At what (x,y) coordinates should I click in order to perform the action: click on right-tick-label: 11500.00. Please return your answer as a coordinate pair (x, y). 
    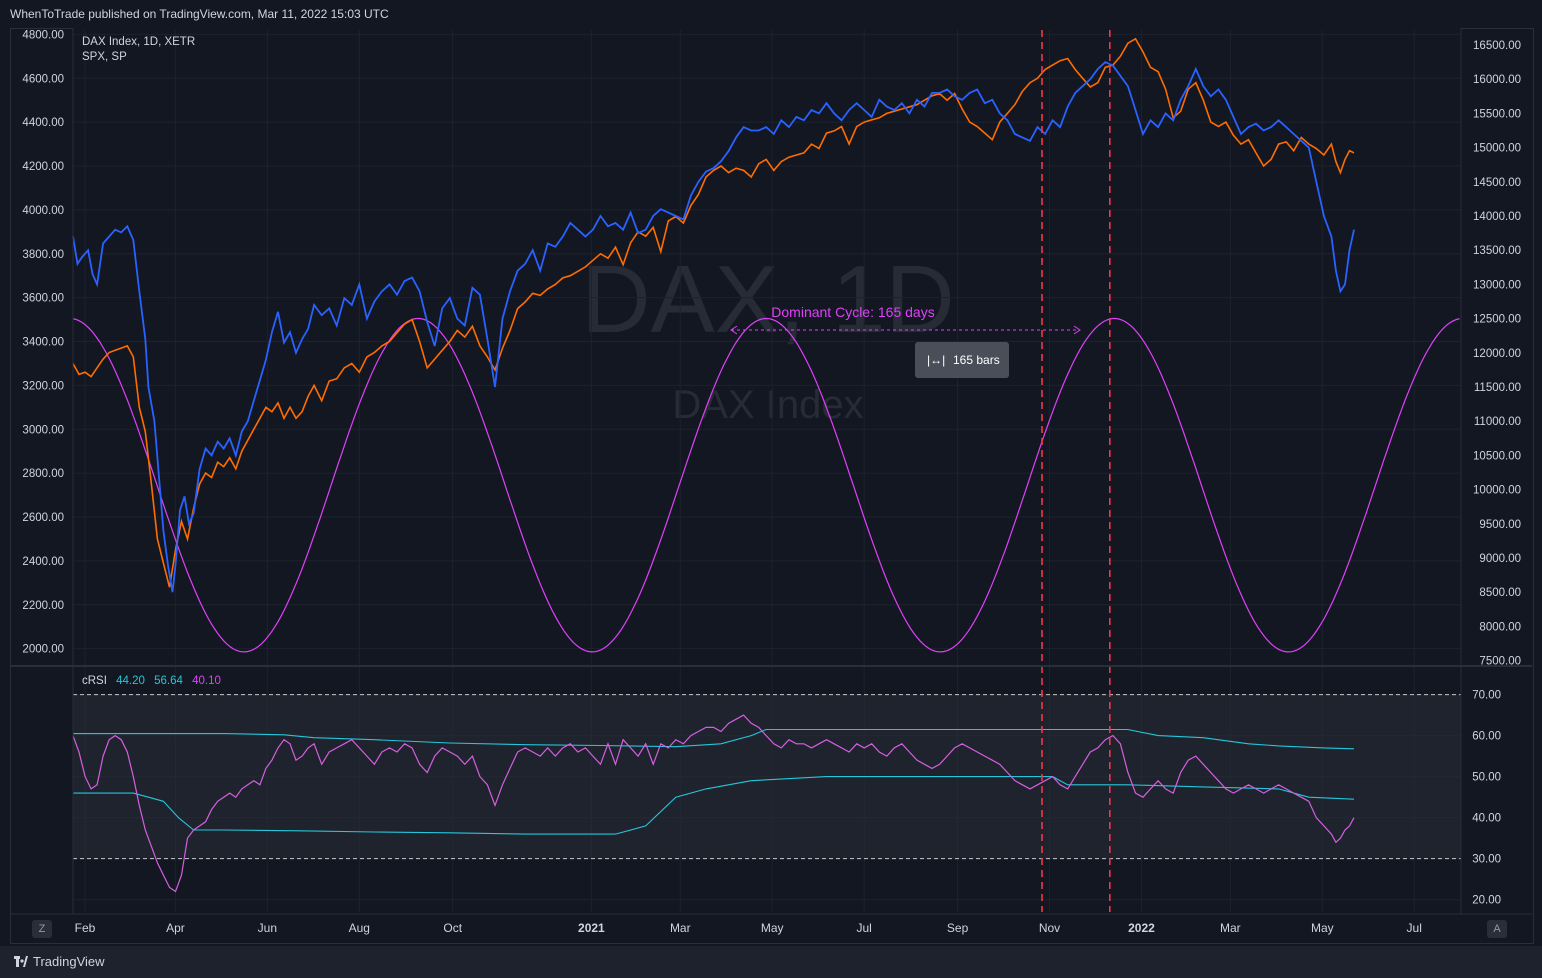
    Looking at the image, I should click on (1497, 388).